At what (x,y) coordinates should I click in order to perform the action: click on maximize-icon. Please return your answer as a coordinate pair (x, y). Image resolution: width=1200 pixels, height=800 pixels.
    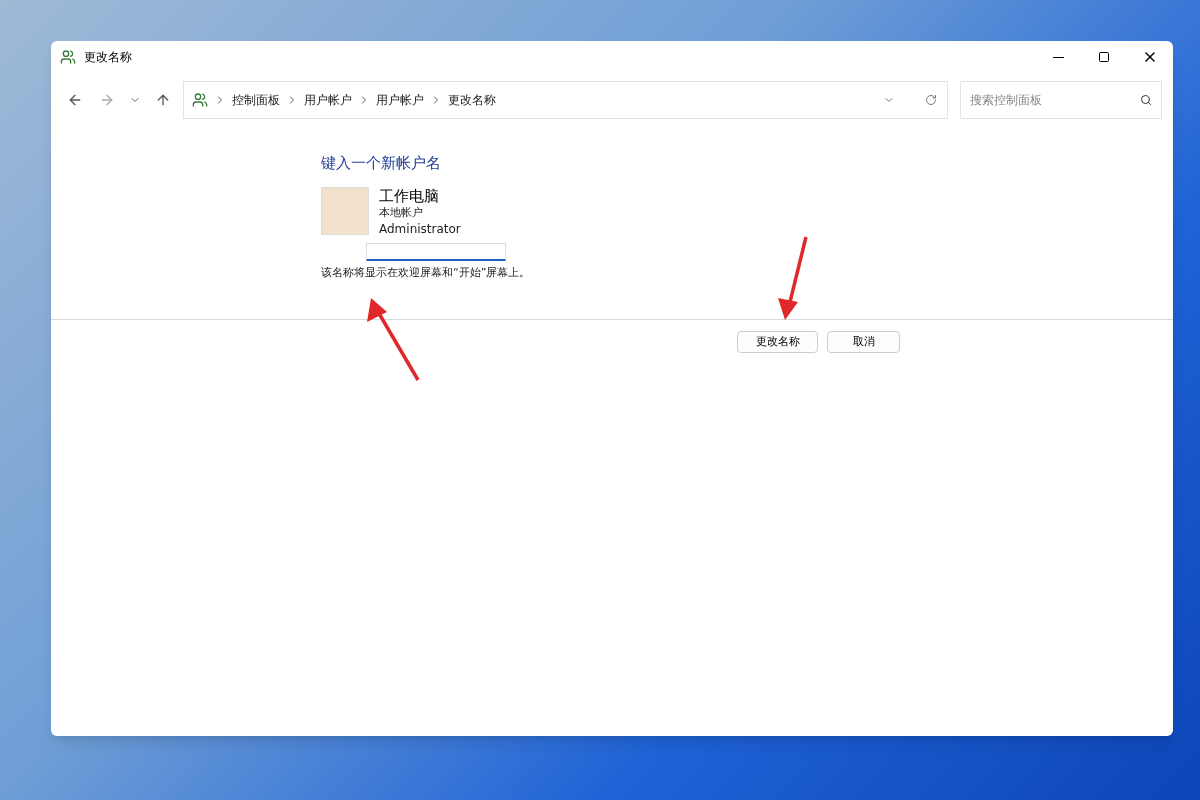
    Looking at the image, I should click on (1104, 57).